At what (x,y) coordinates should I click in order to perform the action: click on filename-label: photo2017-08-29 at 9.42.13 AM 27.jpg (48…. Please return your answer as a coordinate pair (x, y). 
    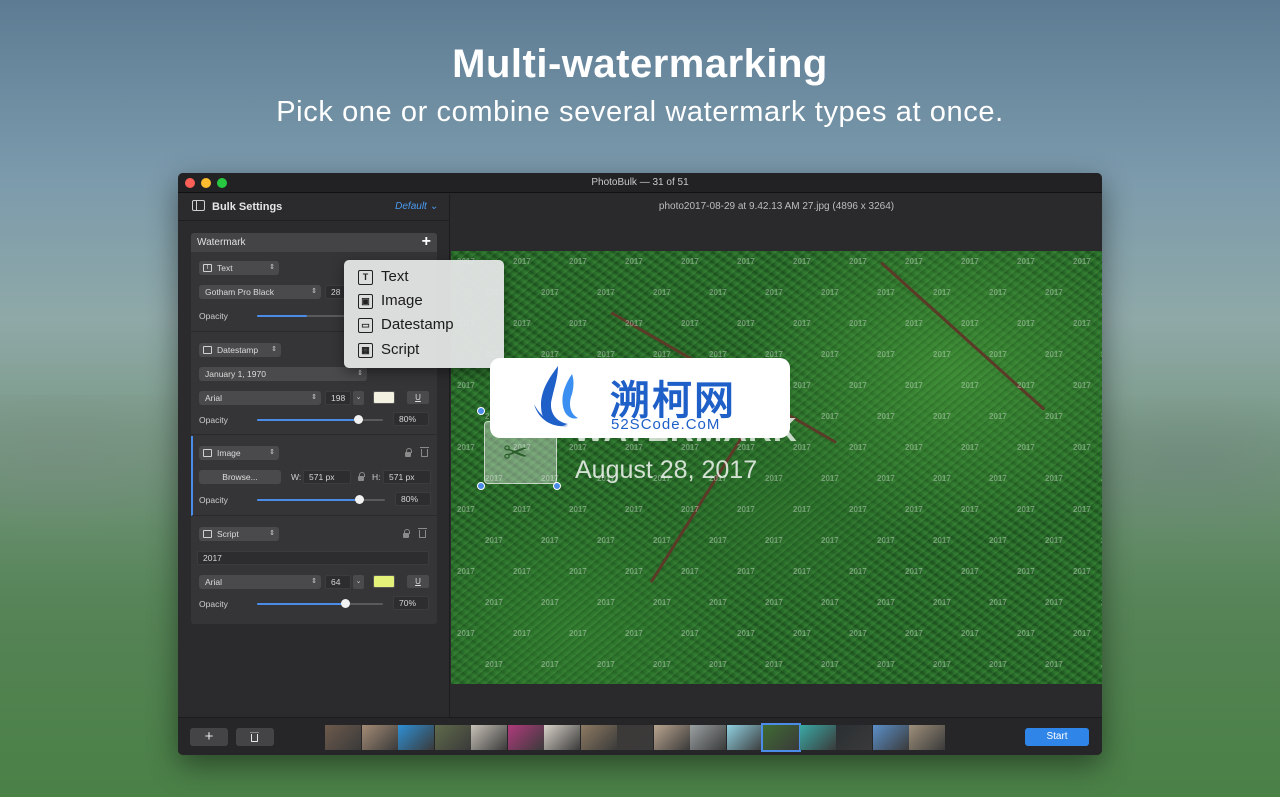
    Looking at the image, I should click on (776, 206).